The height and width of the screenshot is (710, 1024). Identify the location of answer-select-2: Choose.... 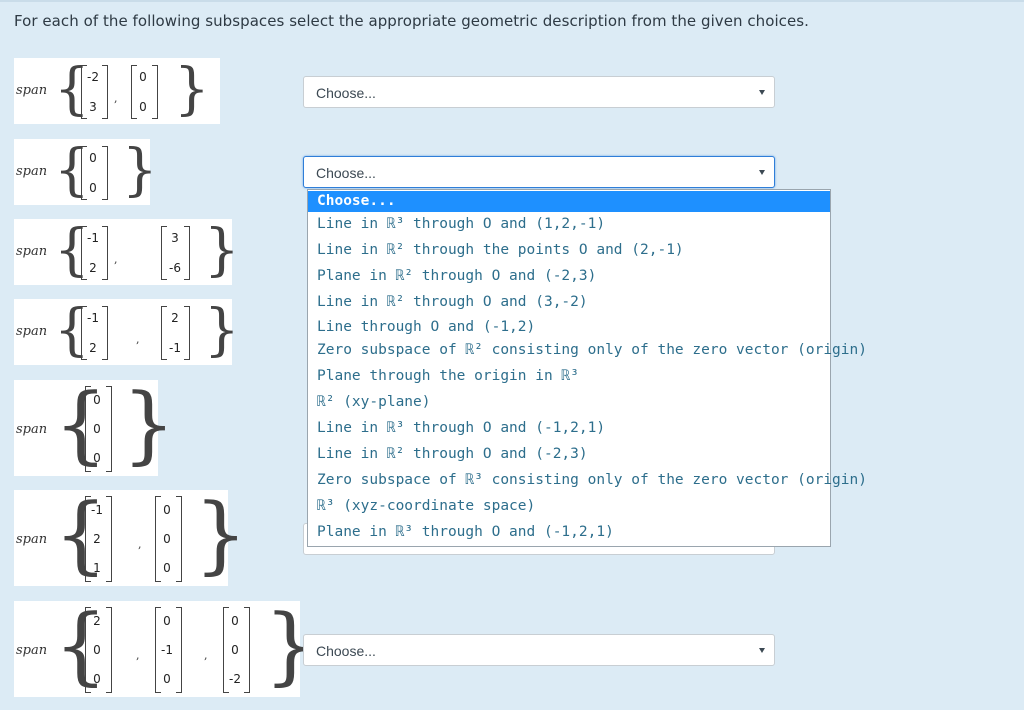
(539, 172).